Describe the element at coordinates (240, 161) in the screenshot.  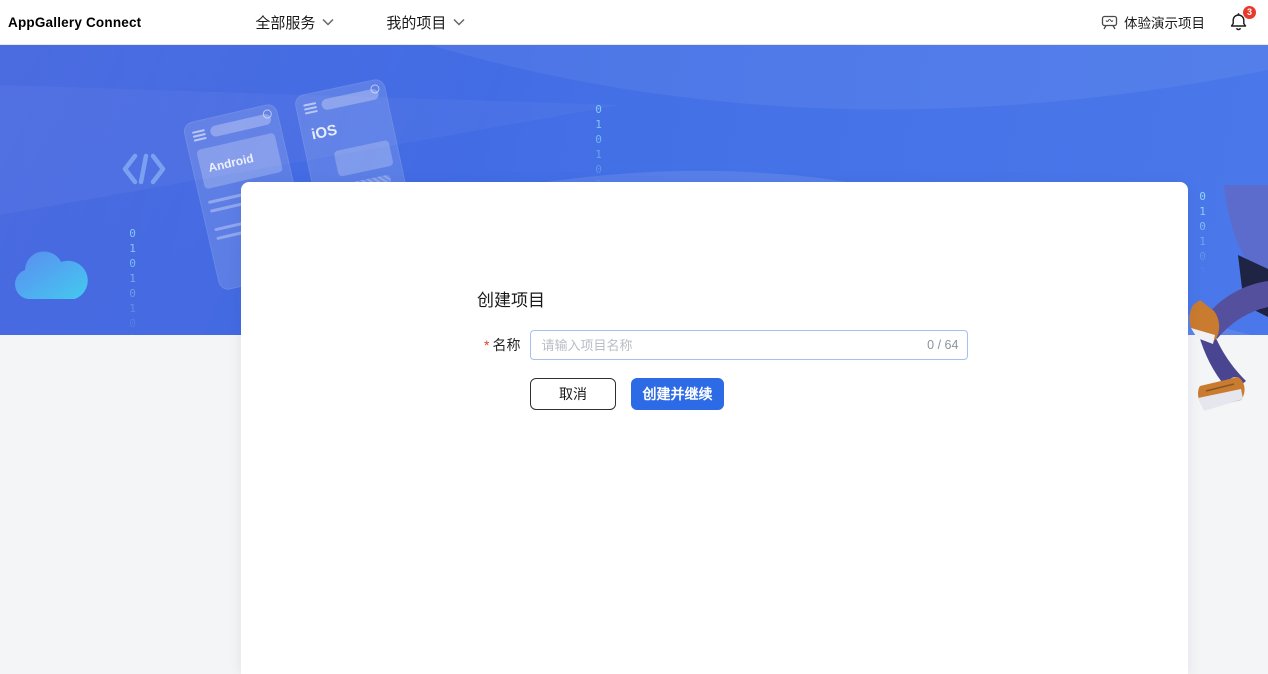
I see `android-label: Android` at that location.